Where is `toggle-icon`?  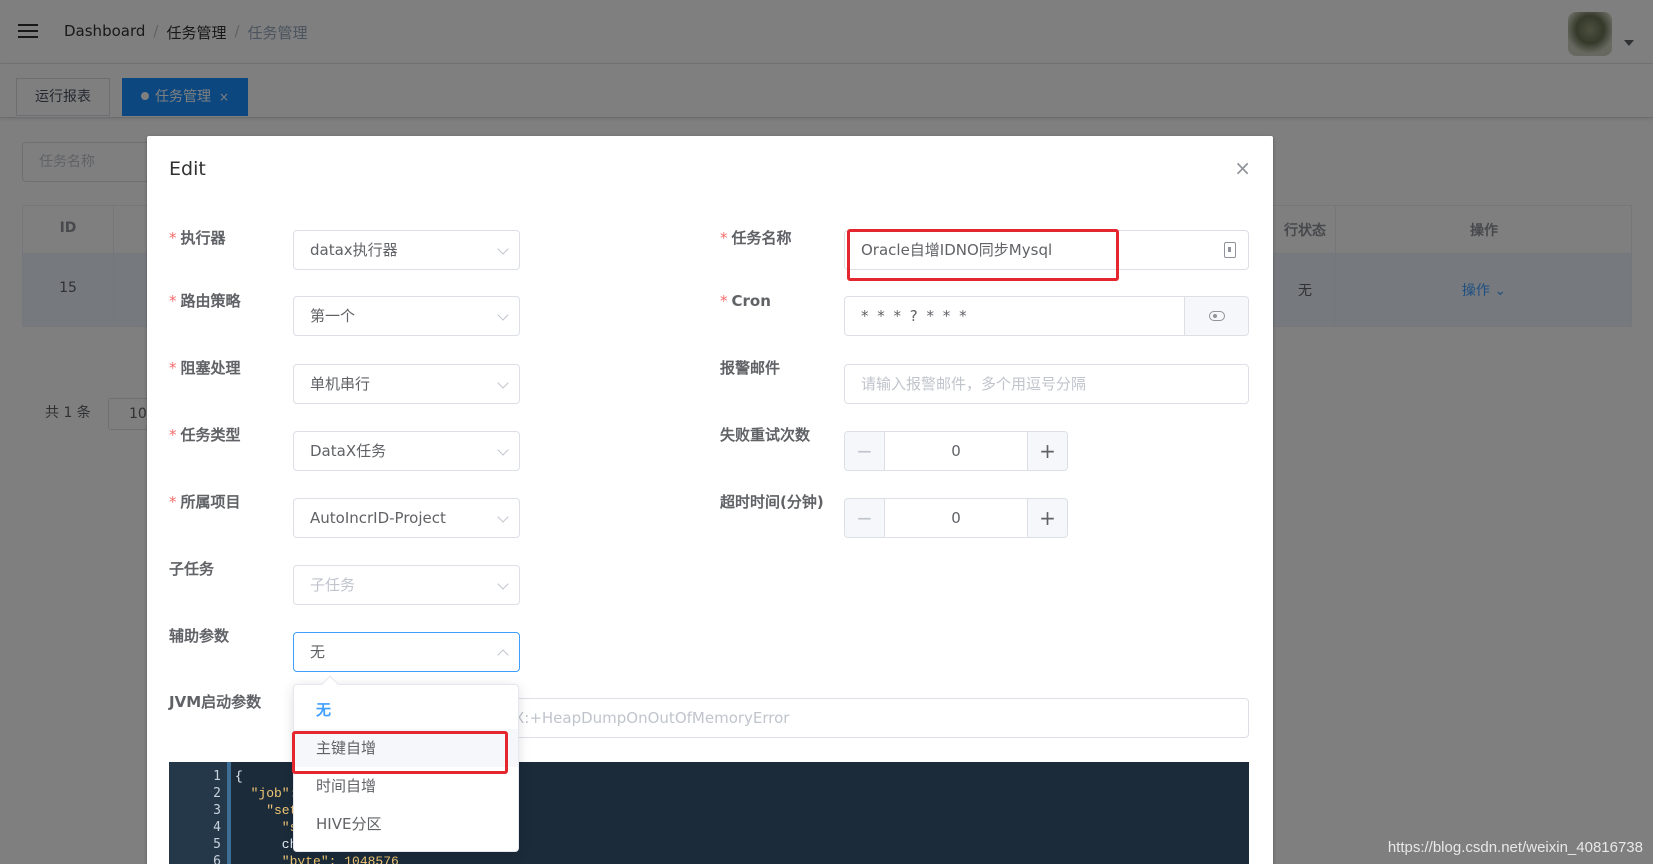 toggle-icon is located at coordinates (1217, 316).